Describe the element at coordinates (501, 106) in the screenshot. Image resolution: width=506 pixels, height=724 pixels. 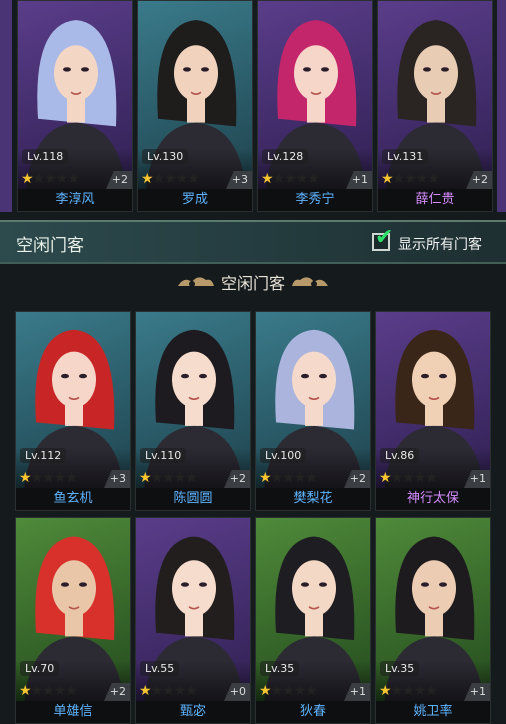
I see `offscreen-card-right` at that location.